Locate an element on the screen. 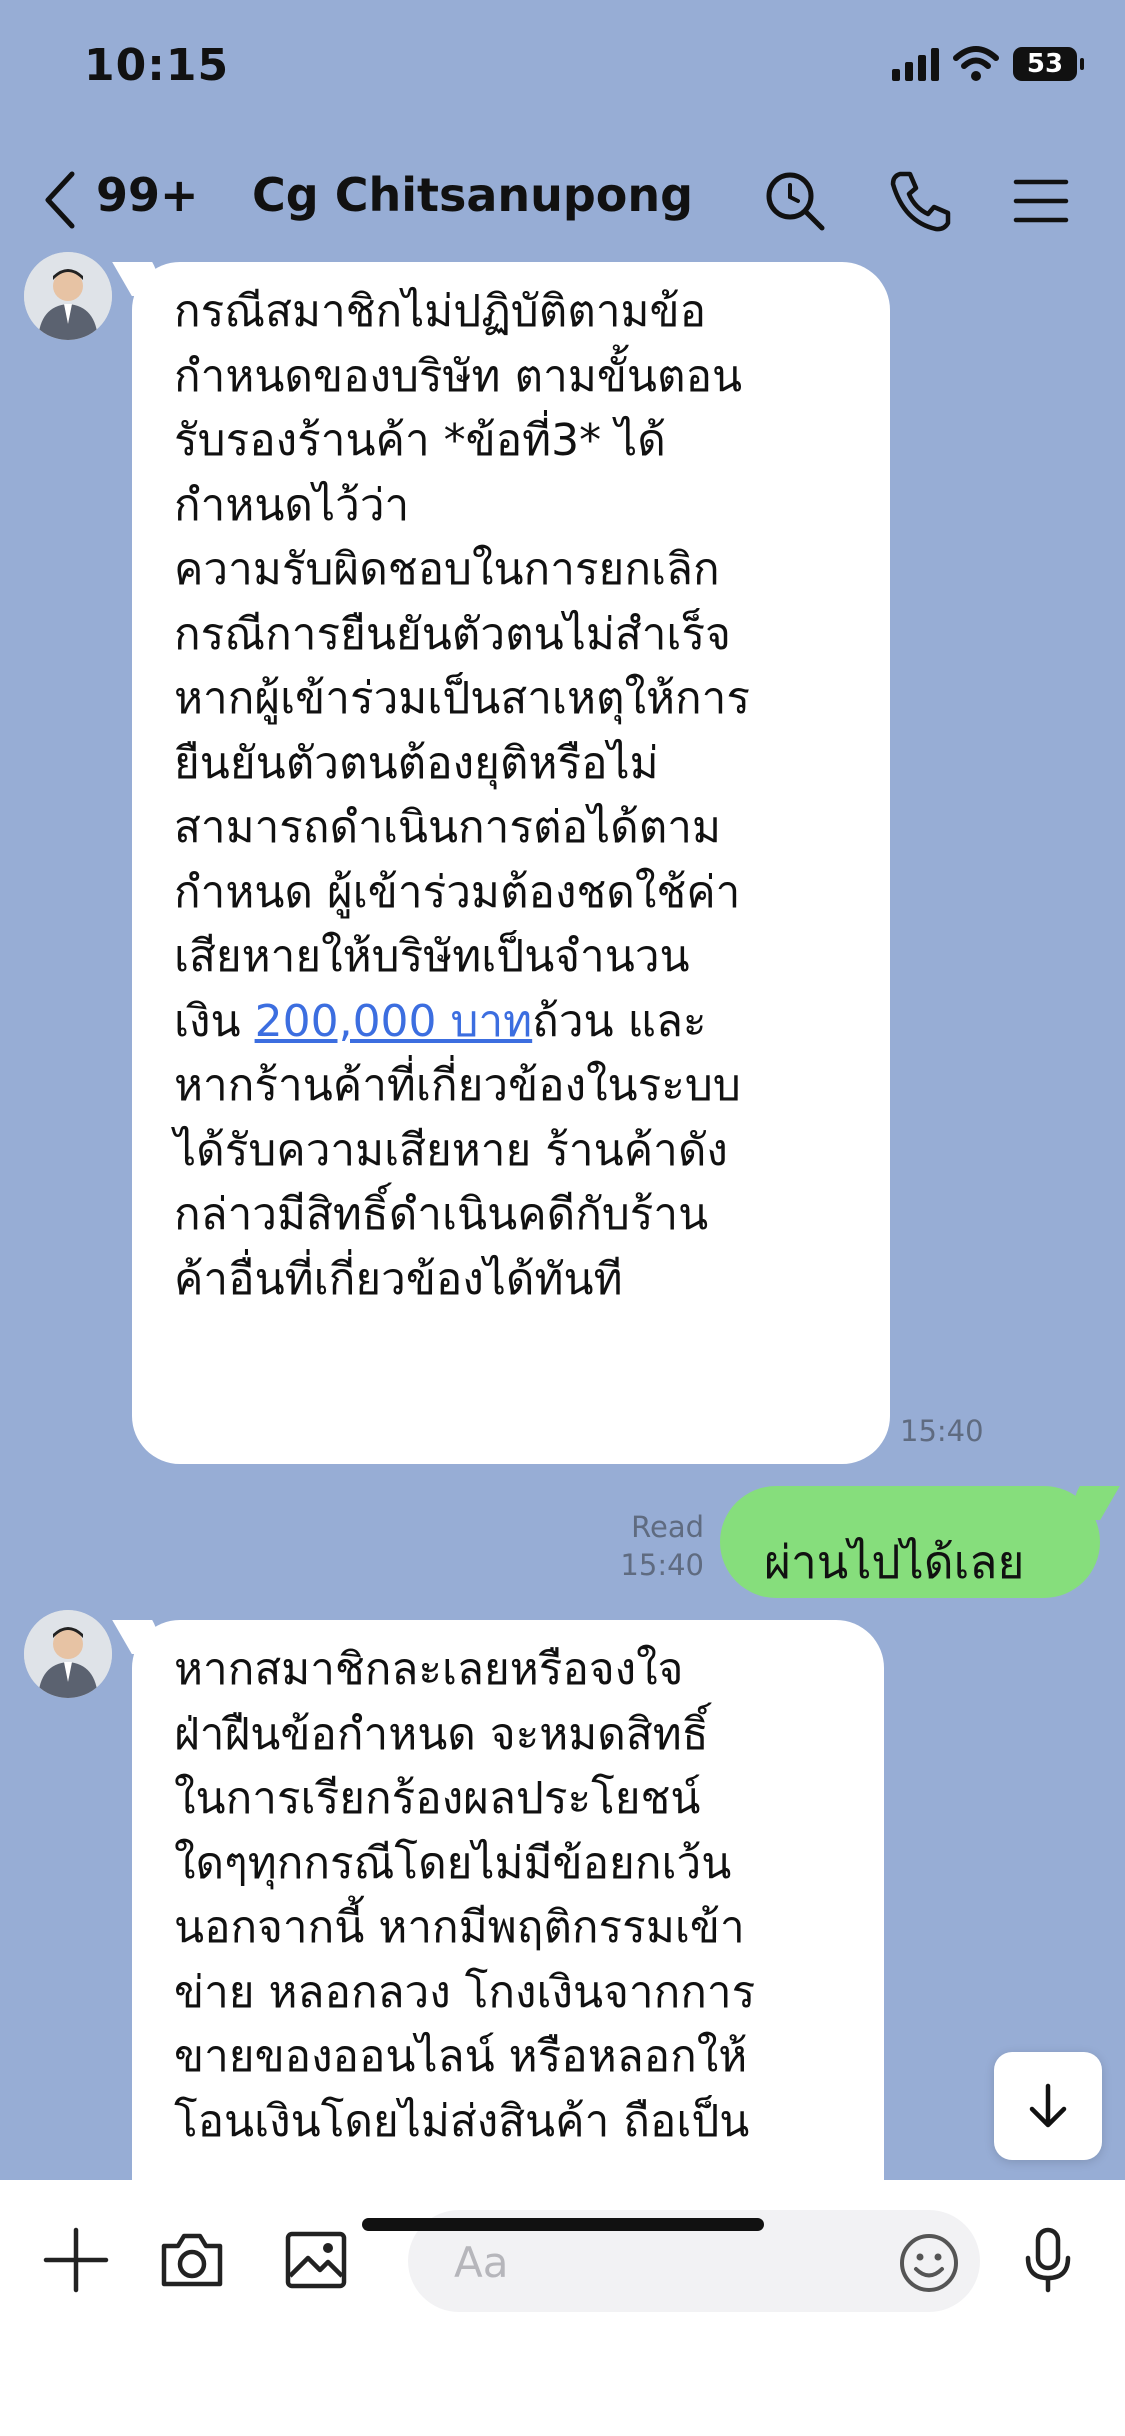 The height and width of the screenshot is (2436, 1125). read-label: Read is located at coordinates (667, 1527).